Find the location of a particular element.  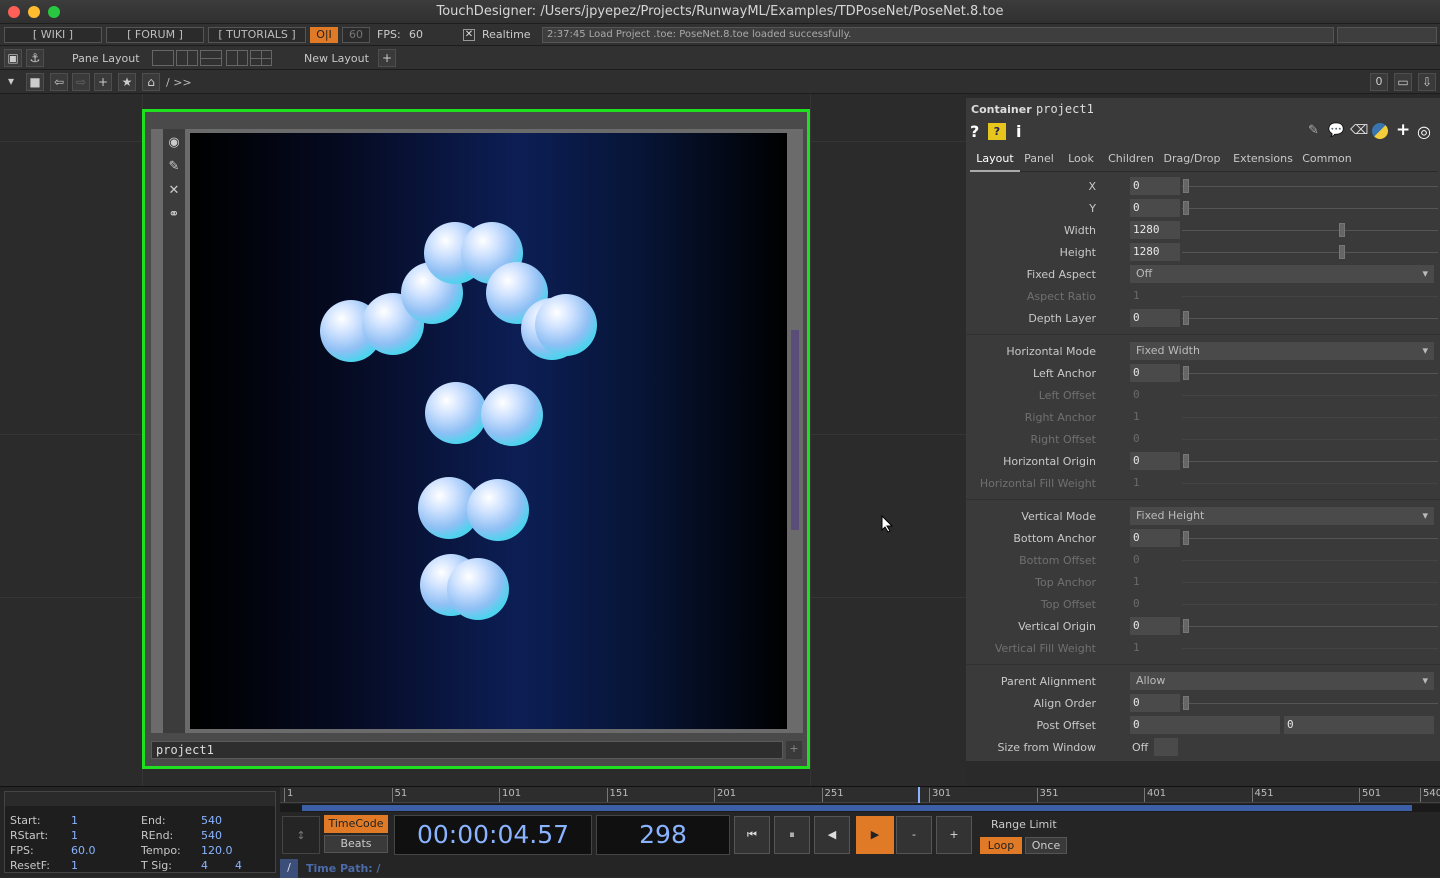

timeline-ruler: 1 51 101 151 201 251 301 351 401 451 501 540 is located at coordinates (860, 795).